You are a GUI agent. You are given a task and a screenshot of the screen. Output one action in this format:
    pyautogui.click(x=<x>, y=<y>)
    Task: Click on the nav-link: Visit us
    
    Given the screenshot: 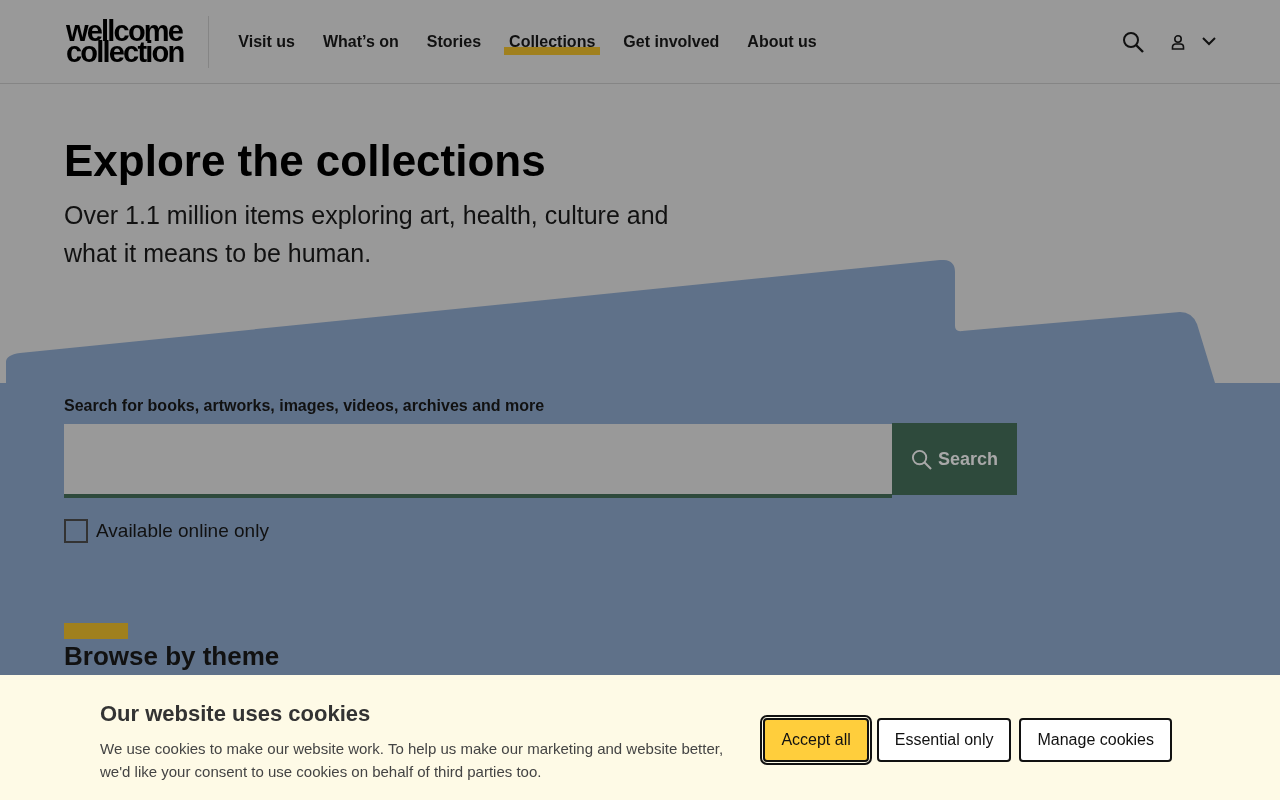 What is the action you would take?
    pyautogui.click(x=266, y=41)
    